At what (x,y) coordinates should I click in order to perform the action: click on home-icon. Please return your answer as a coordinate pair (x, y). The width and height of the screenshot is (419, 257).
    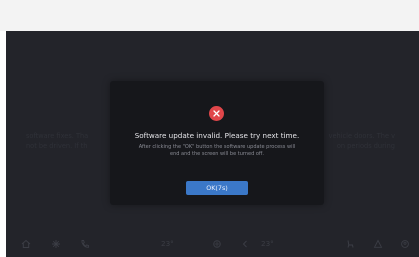
    Looking at the image, I should click on (26, 244).